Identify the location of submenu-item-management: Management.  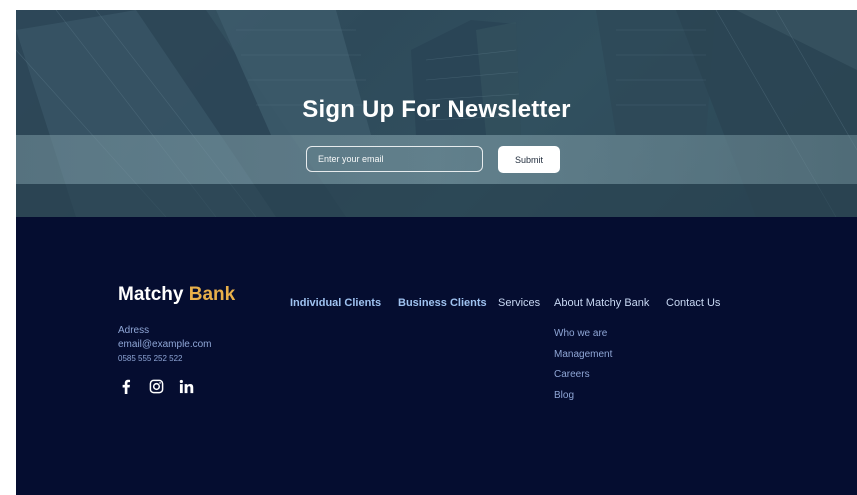
(583, 355).